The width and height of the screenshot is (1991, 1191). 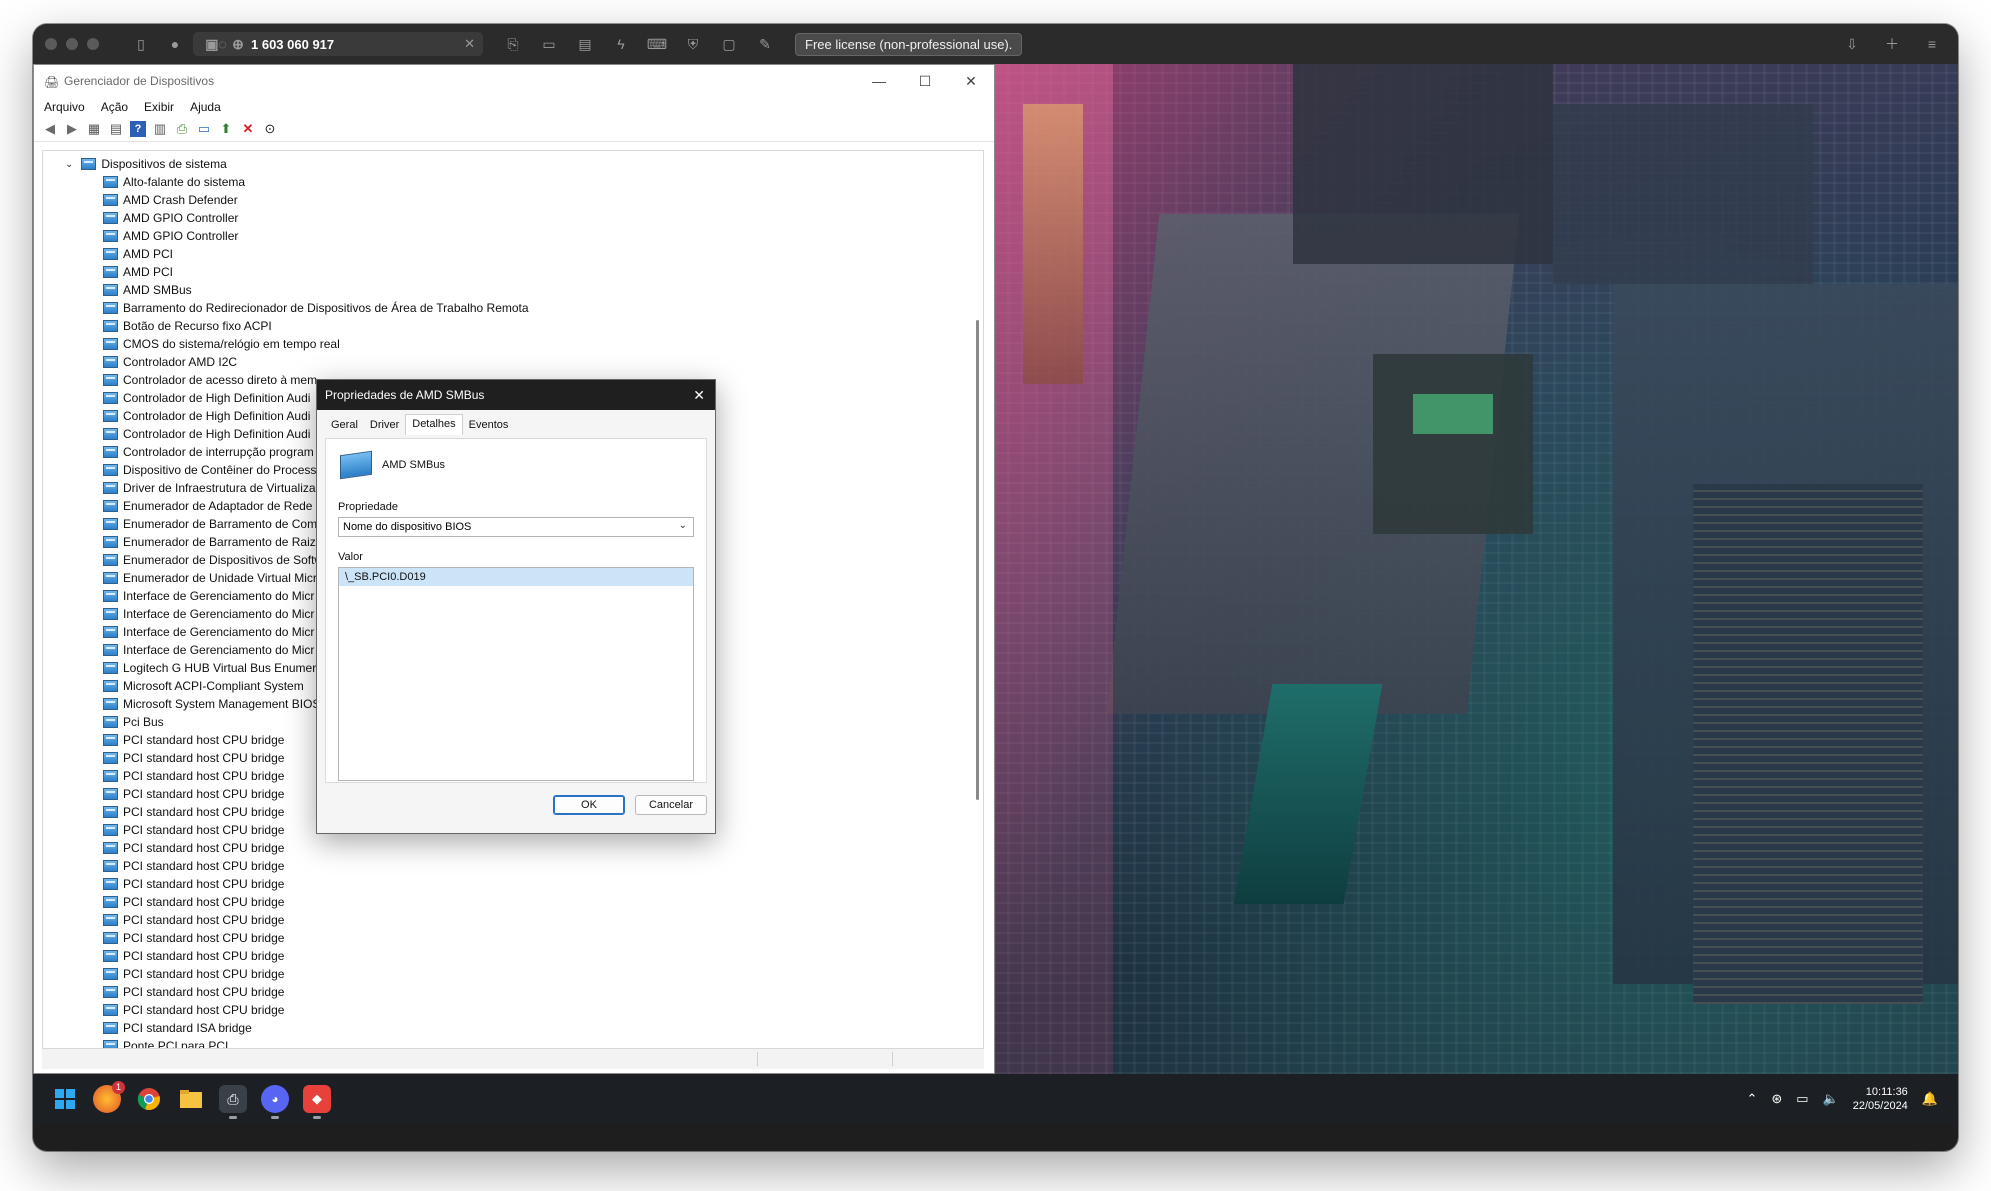 What do you see at coordinates (317, 1102) in the screenshot?
I see `anydesk-icon: ◆` at bounding box center [317, 1102].